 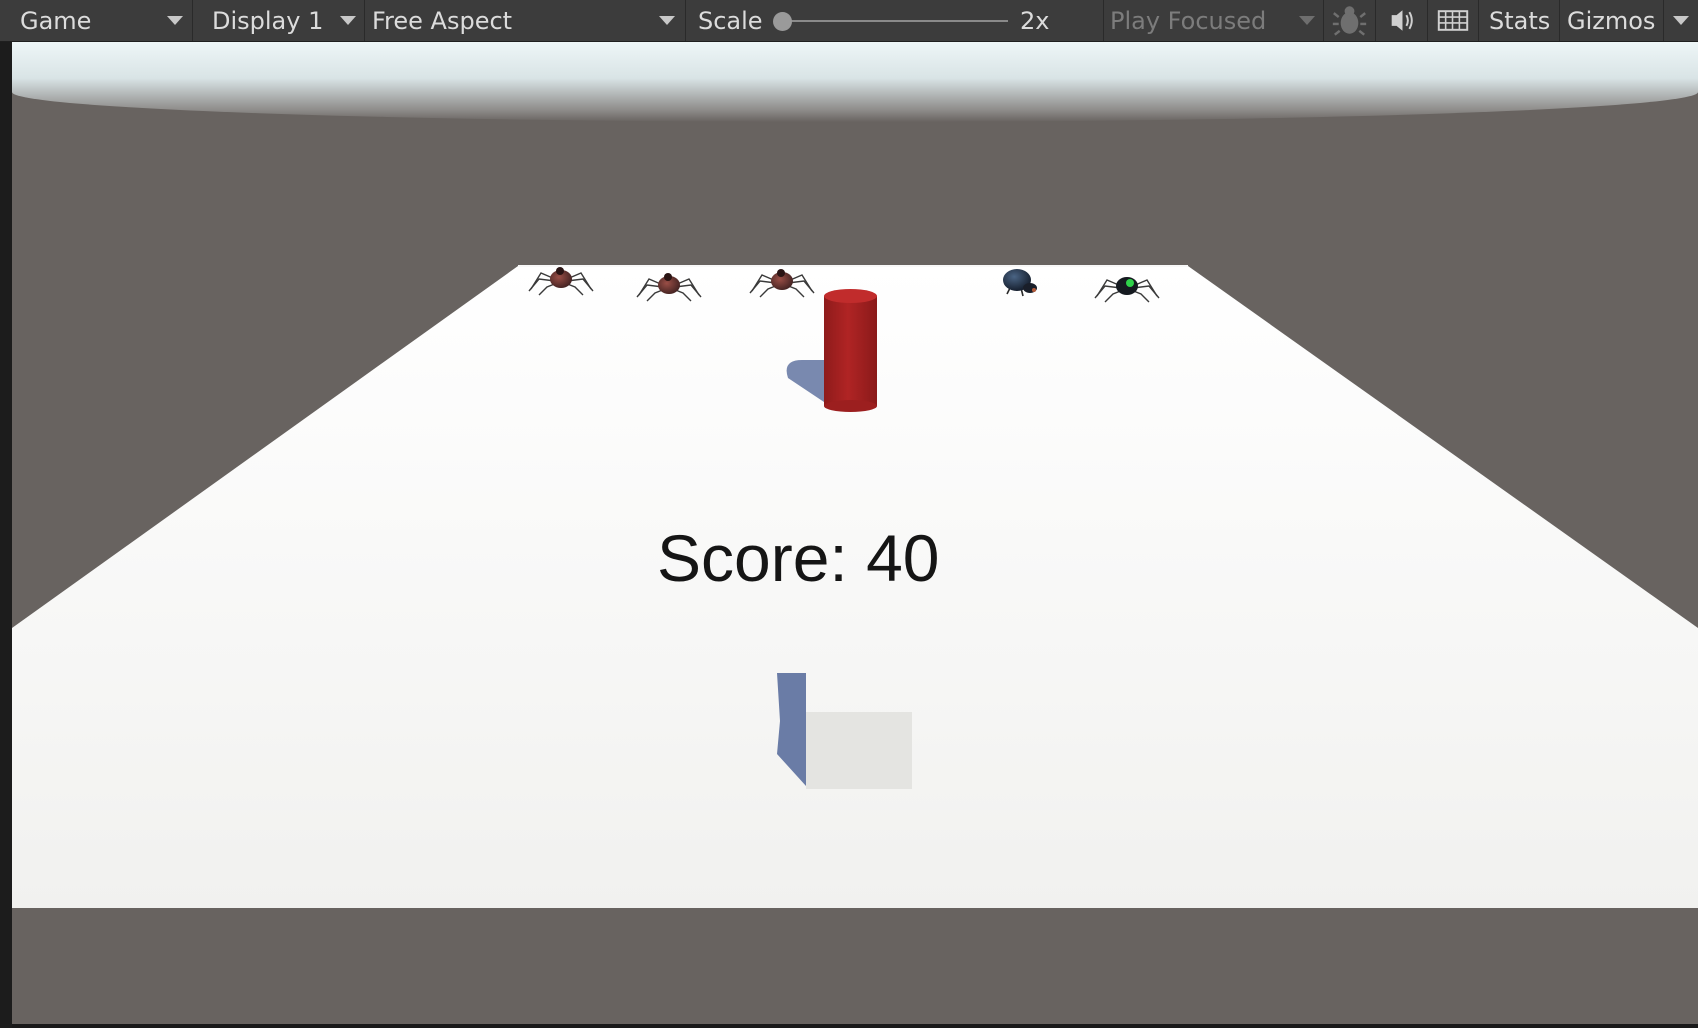 What do you see at coordinates (6, 535) in the screenshot?
I see `editor-left-strip` at bounding box center [6, 535].